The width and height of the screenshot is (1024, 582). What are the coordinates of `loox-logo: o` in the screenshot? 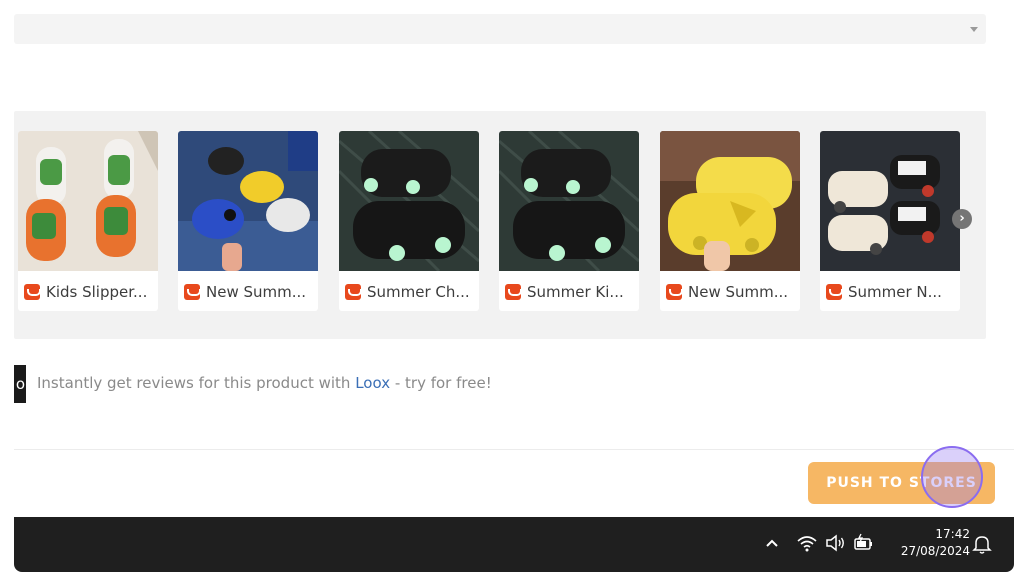 It's located at (20, 384).